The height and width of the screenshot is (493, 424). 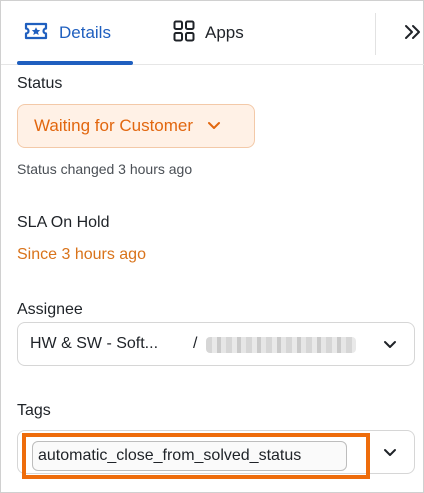 What do you see at coordinates (34, 410) in the screenshot?
I see `tags-label: Tags` at bounding box center [34, 410].